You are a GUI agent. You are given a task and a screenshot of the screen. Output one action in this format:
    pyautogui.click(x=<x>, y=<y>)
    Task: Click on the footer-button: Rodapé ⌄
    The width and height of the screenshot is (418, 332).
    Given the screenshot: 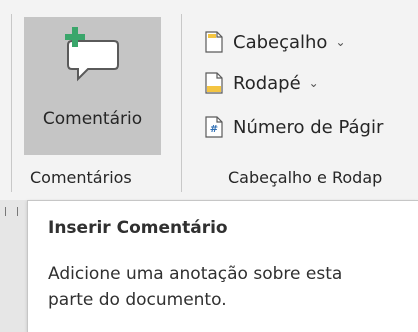 What is the action you would take?
    pyautogui.click(x=262, y=83)
    